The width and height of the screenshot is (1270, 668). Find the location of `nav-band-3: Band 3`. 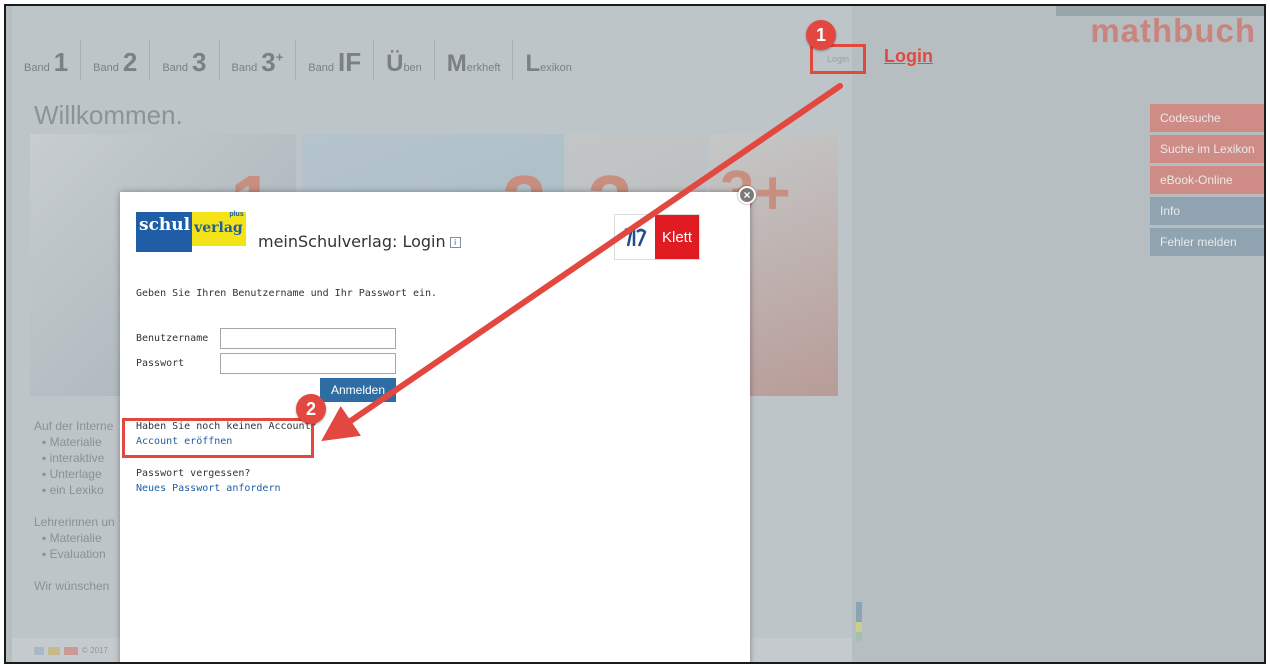

nav-band-3: Band 3 is located at coordinates (185, 60).